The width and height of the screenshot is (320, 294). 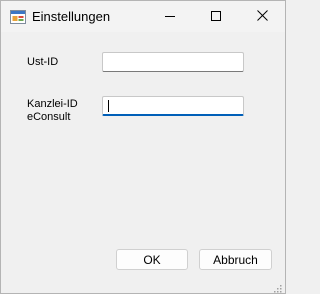 I want to click on close-icon, so click(x=262, y=17).